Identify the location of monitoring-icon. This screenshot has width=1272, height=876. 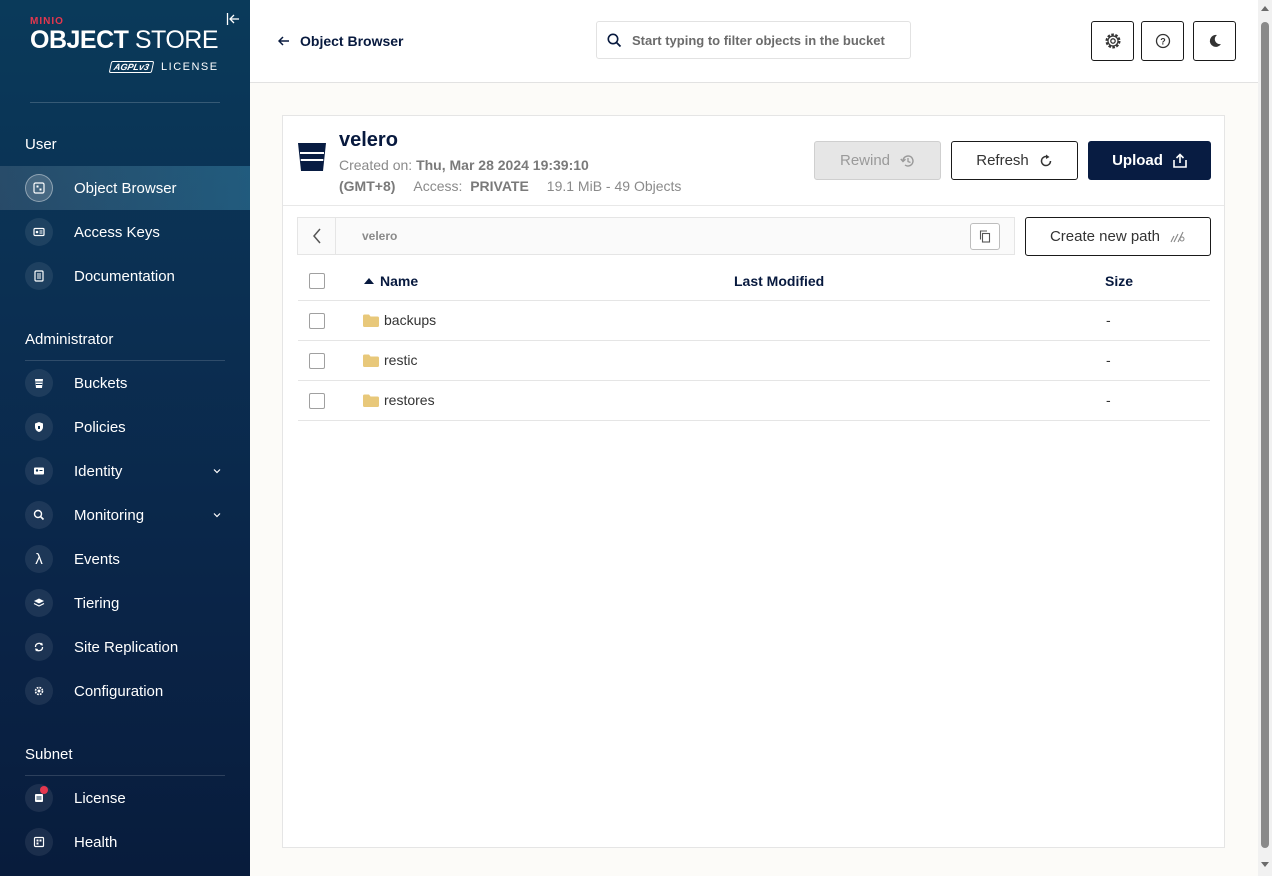
(39, 515).